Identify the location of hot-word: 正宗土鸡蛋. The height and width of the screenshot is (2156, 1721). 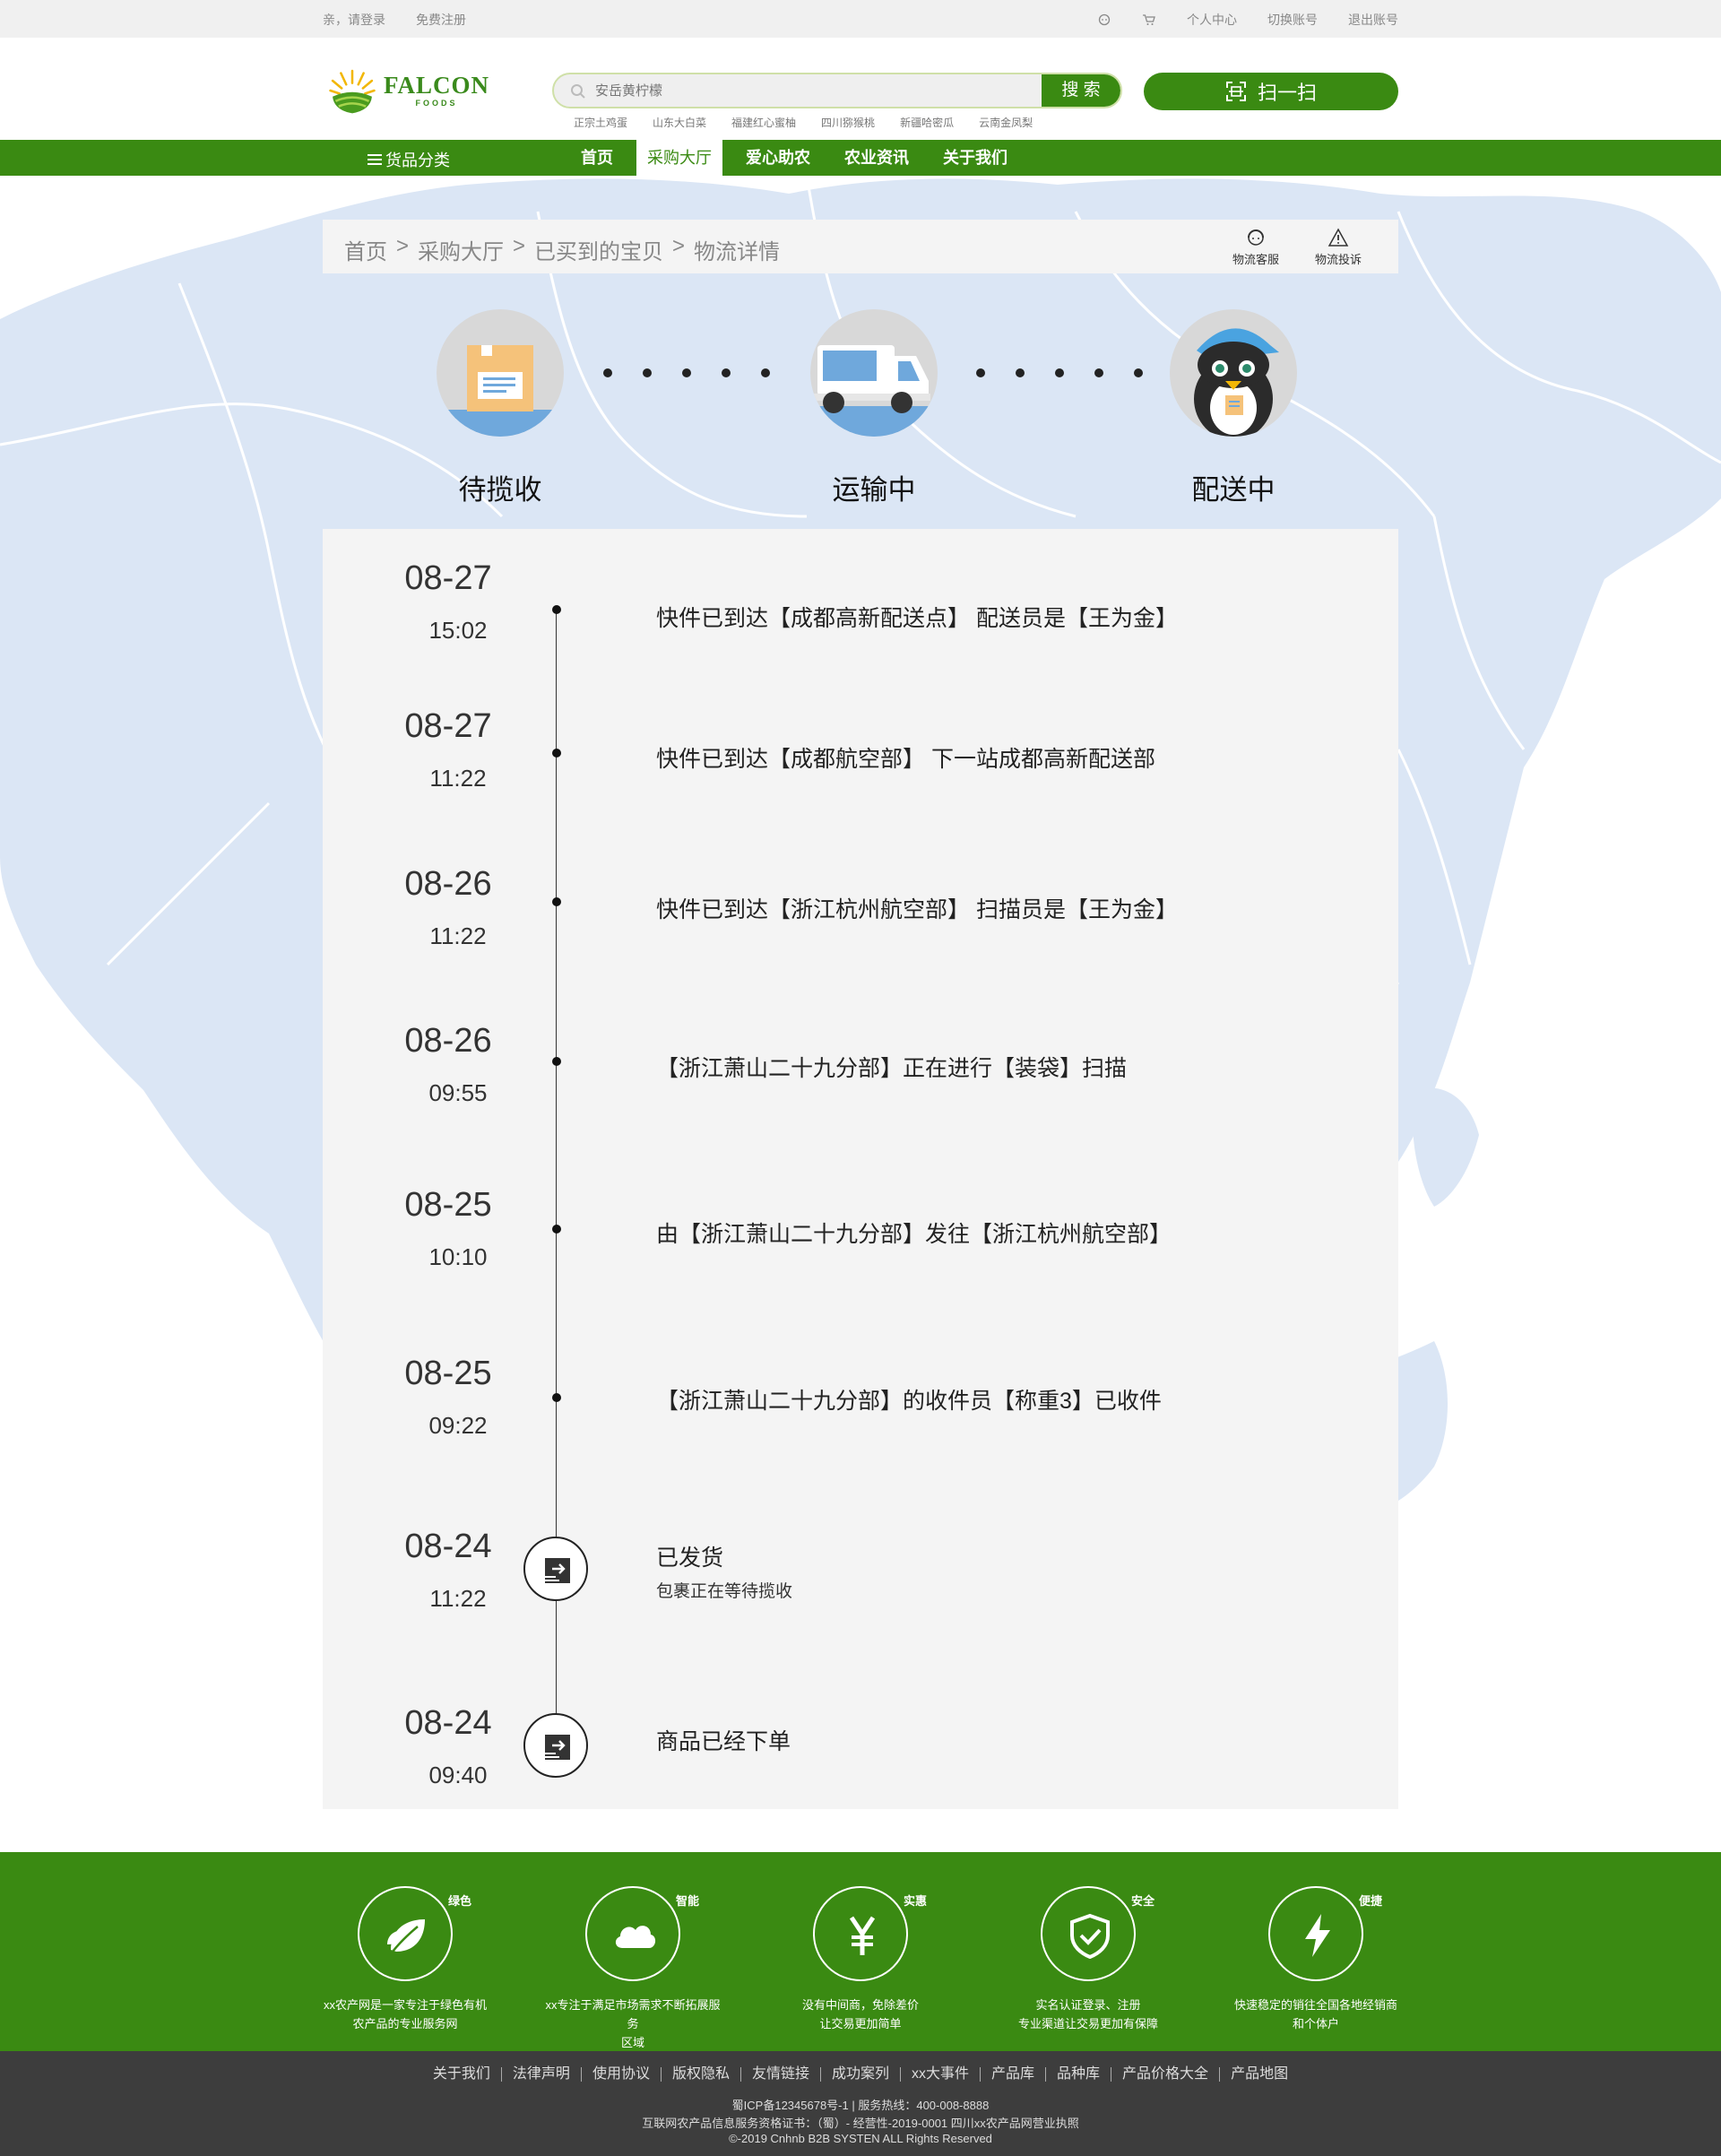
(600, 123).